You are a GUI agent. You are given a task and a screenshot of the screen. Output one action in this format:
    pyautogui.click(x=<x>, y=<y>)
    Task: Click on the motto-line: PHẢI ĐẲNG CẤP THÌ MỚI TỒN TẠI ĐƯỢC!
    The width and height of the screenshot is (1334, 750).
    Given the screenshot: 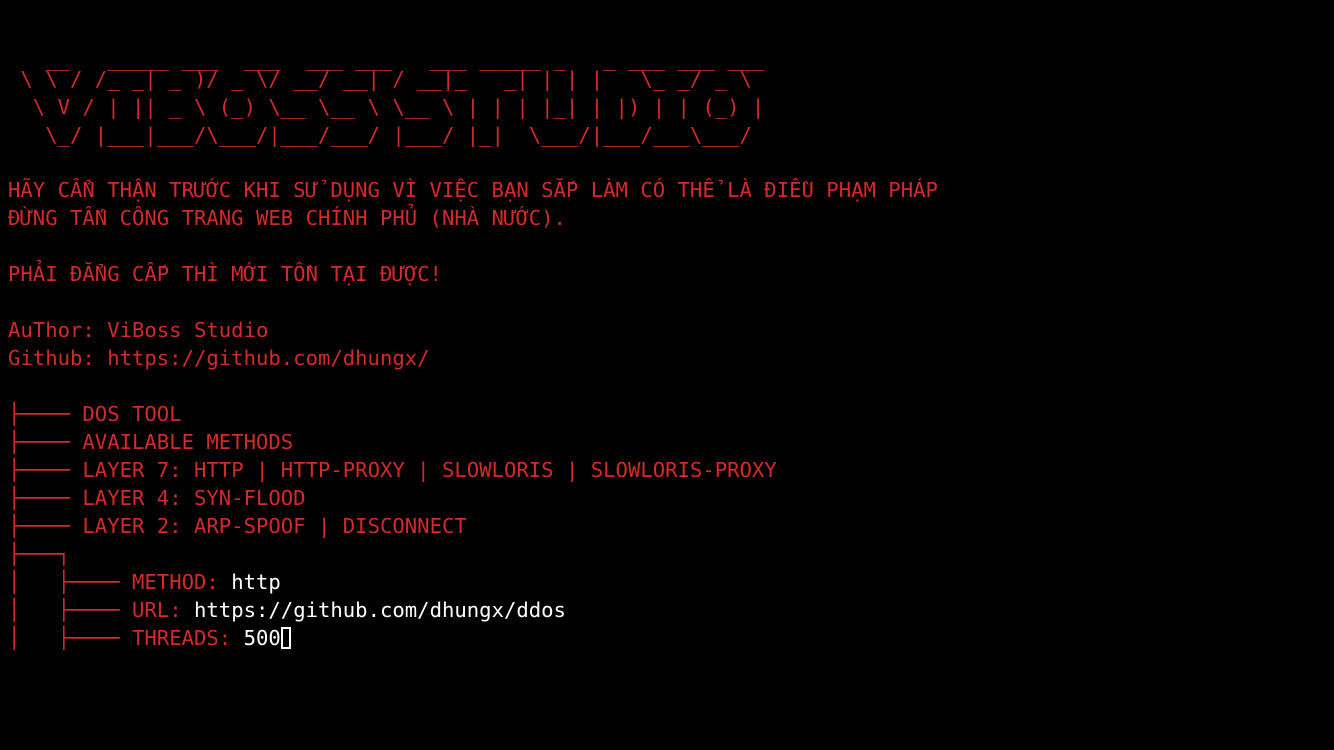 What is the action you would take?
    pyautogui.click(x=225, y=274)
    